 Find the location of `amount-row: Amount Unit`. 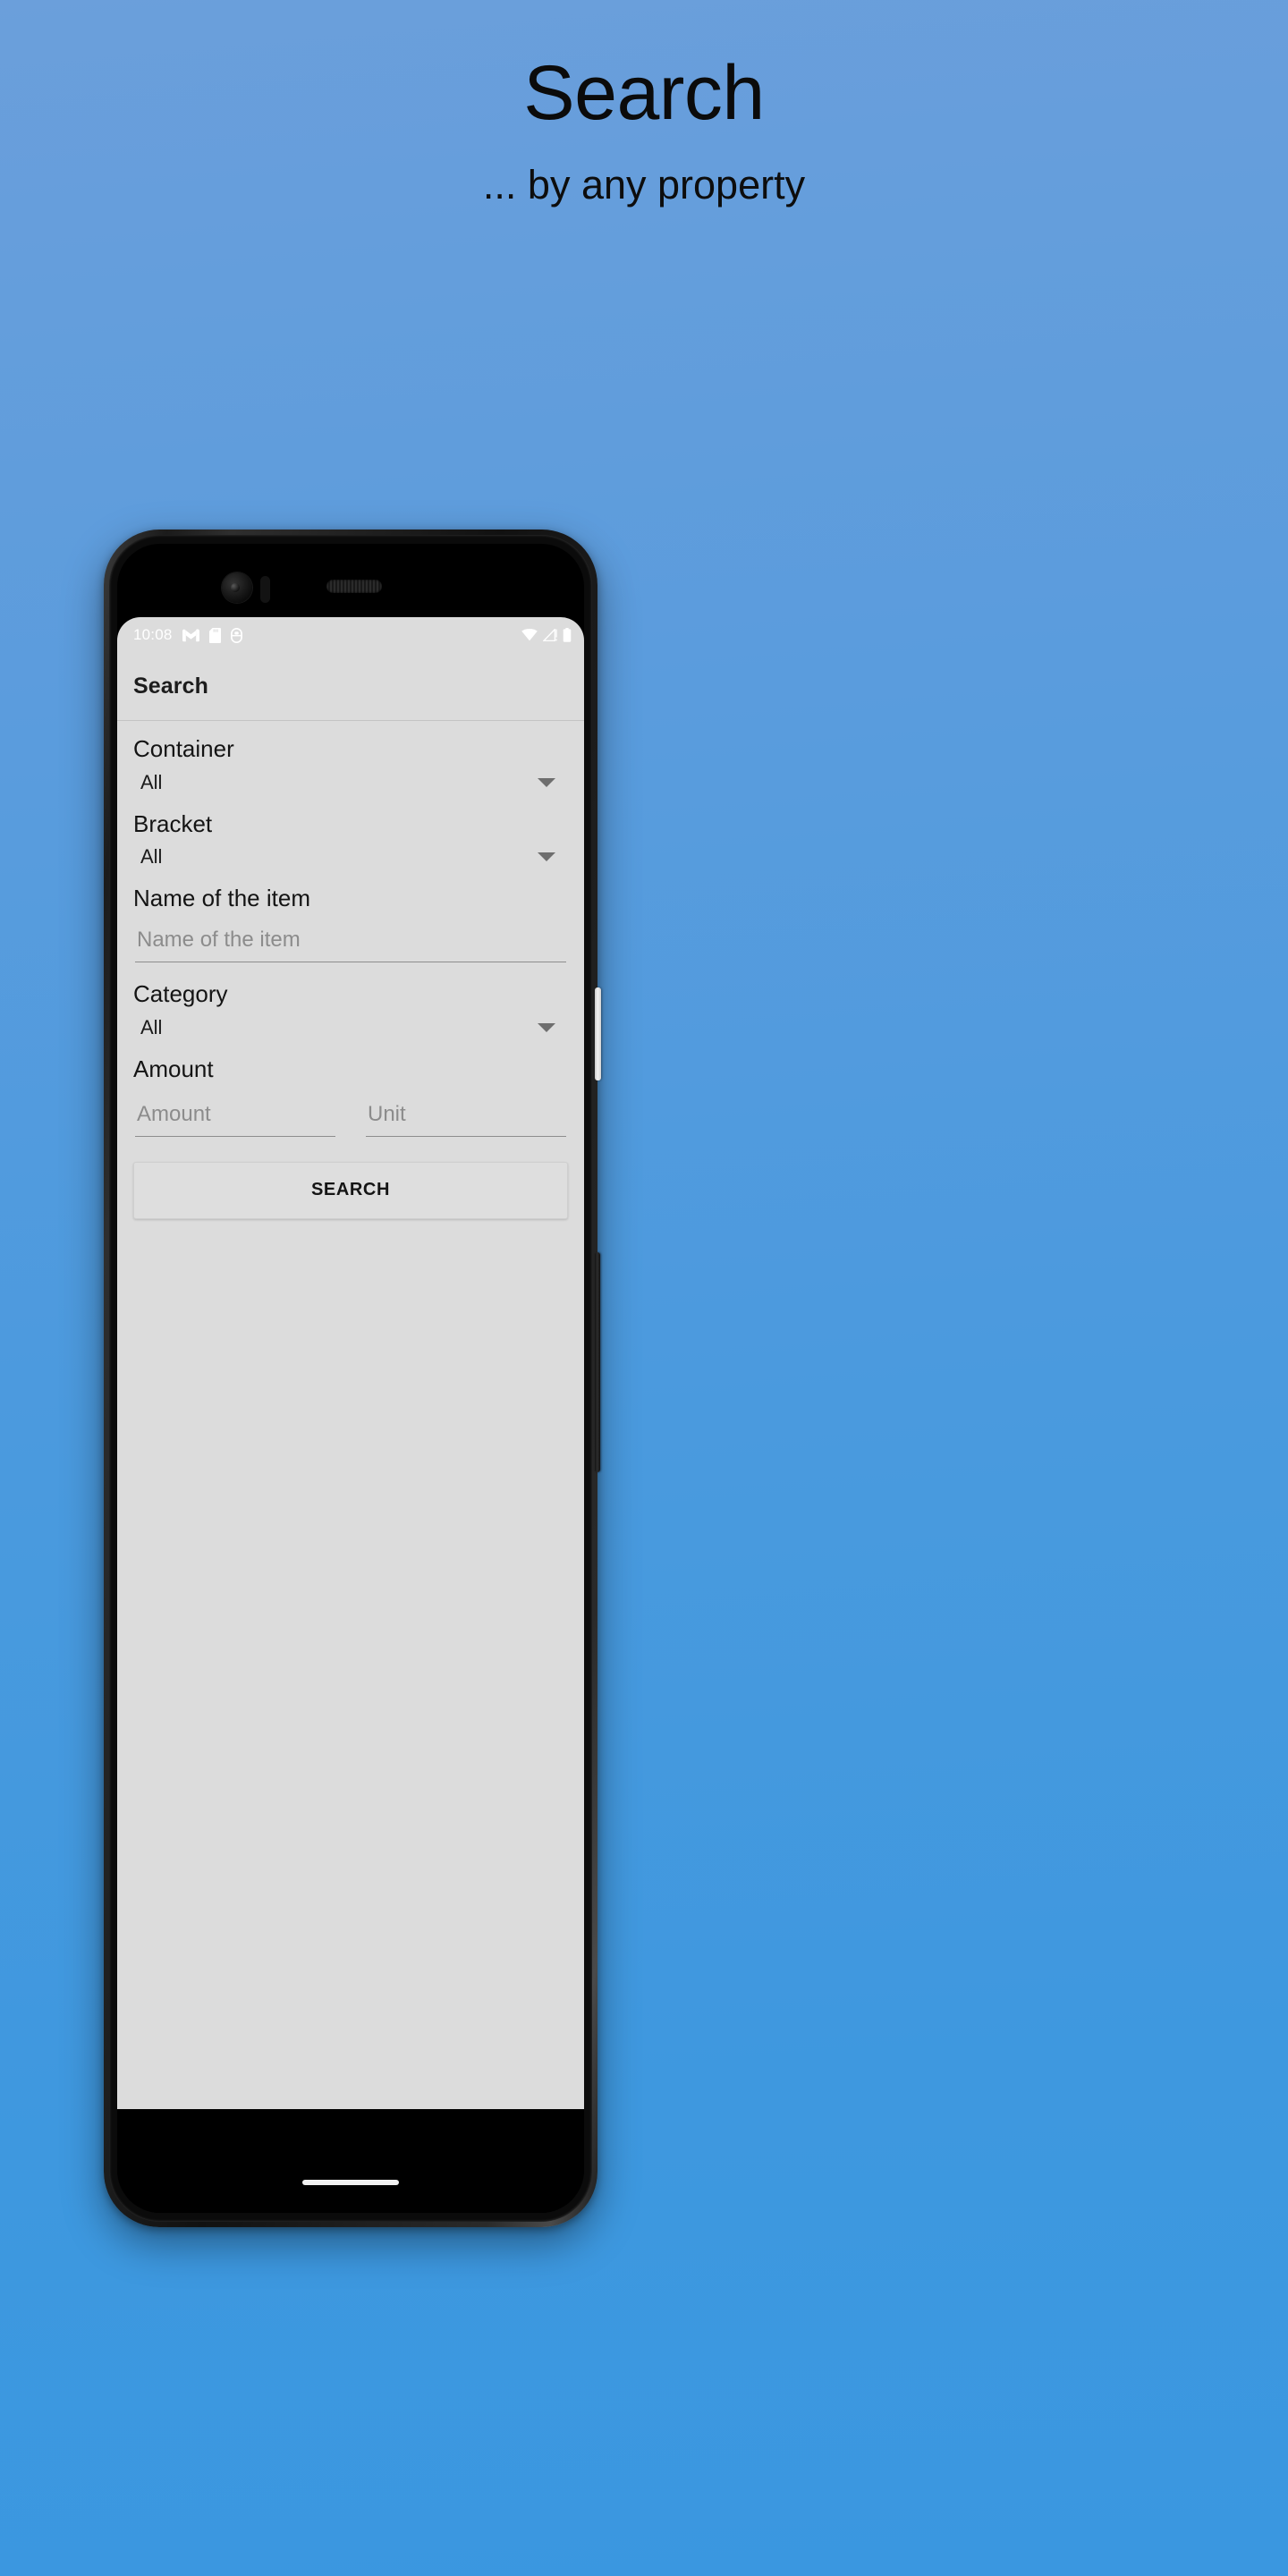

amount-row: Amount Unit is located at coordinates (350, 1115).